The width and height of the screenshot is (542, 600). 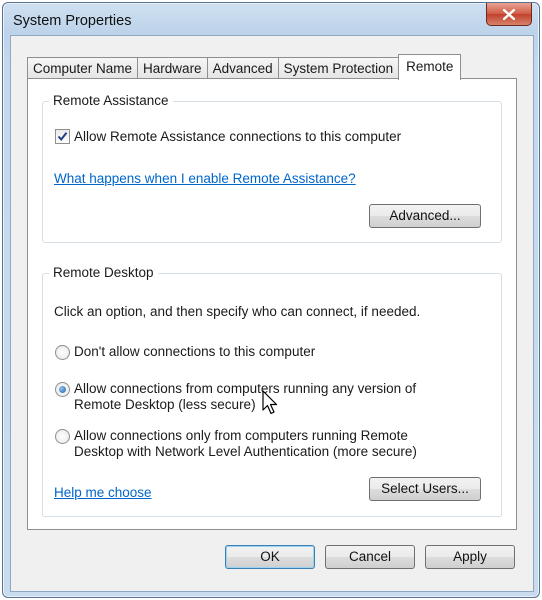 What do you see at coordinates (270, 557) in the screenshot?
I see `ok-button: OK` at bounding box center [270, 557].